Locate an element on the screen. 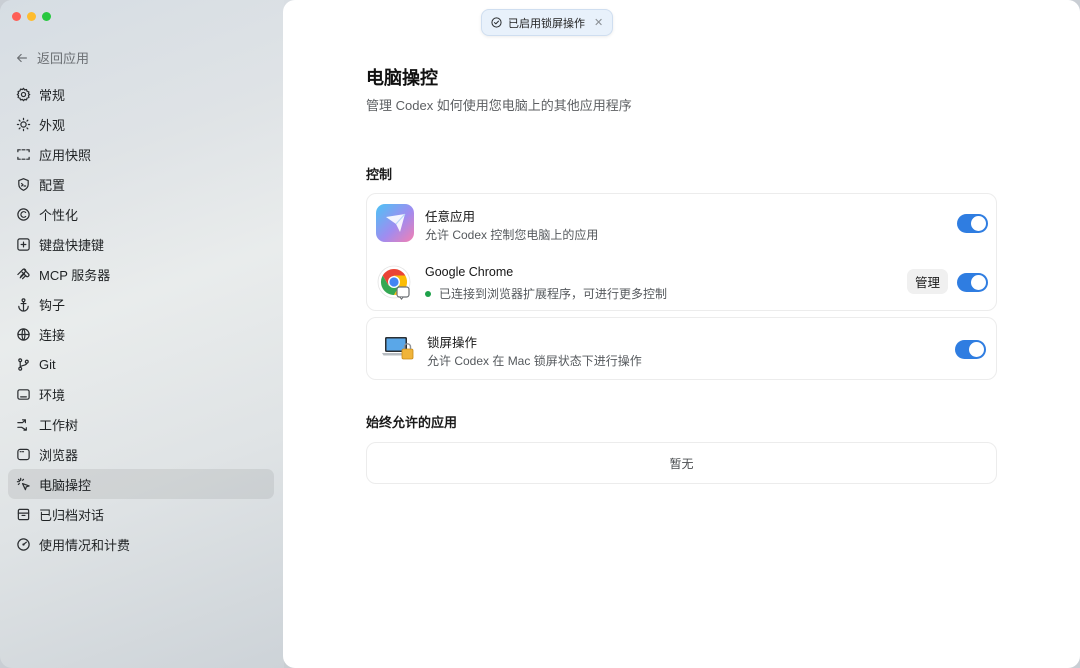  sidebar-item-label: 配置 is located at coordinates (52, 185).